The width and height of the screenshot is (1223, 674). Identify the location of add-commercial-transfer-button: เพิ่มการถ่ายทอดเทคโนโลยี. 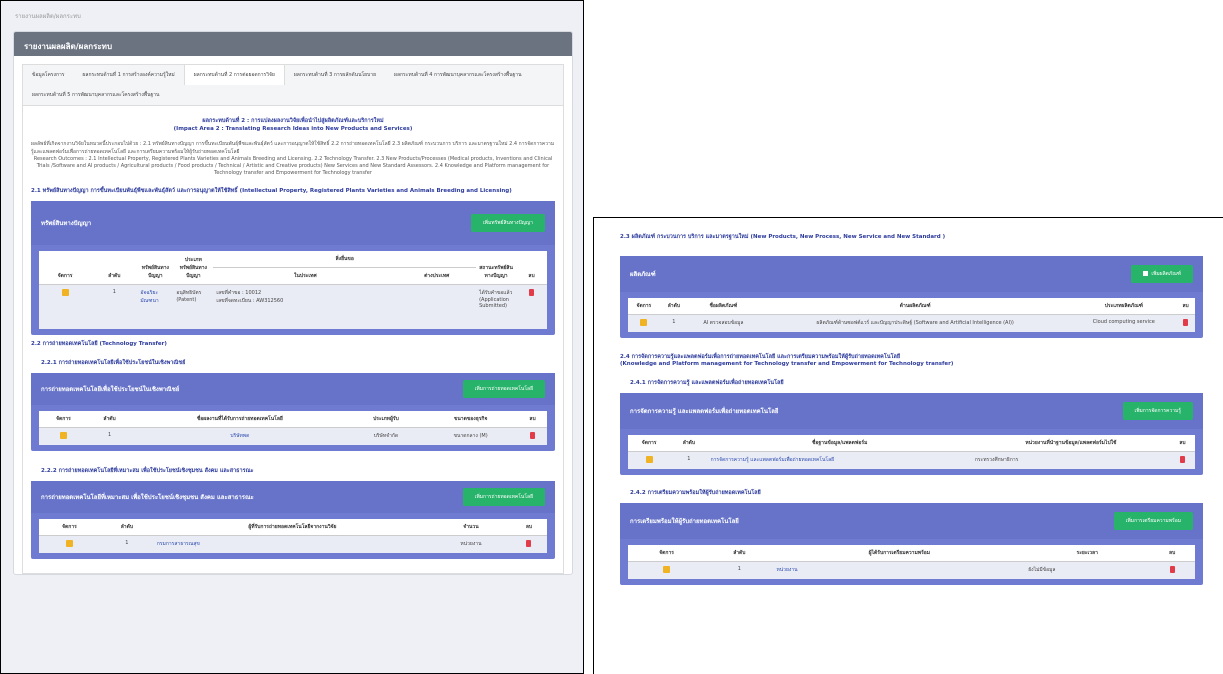
(503, 388).